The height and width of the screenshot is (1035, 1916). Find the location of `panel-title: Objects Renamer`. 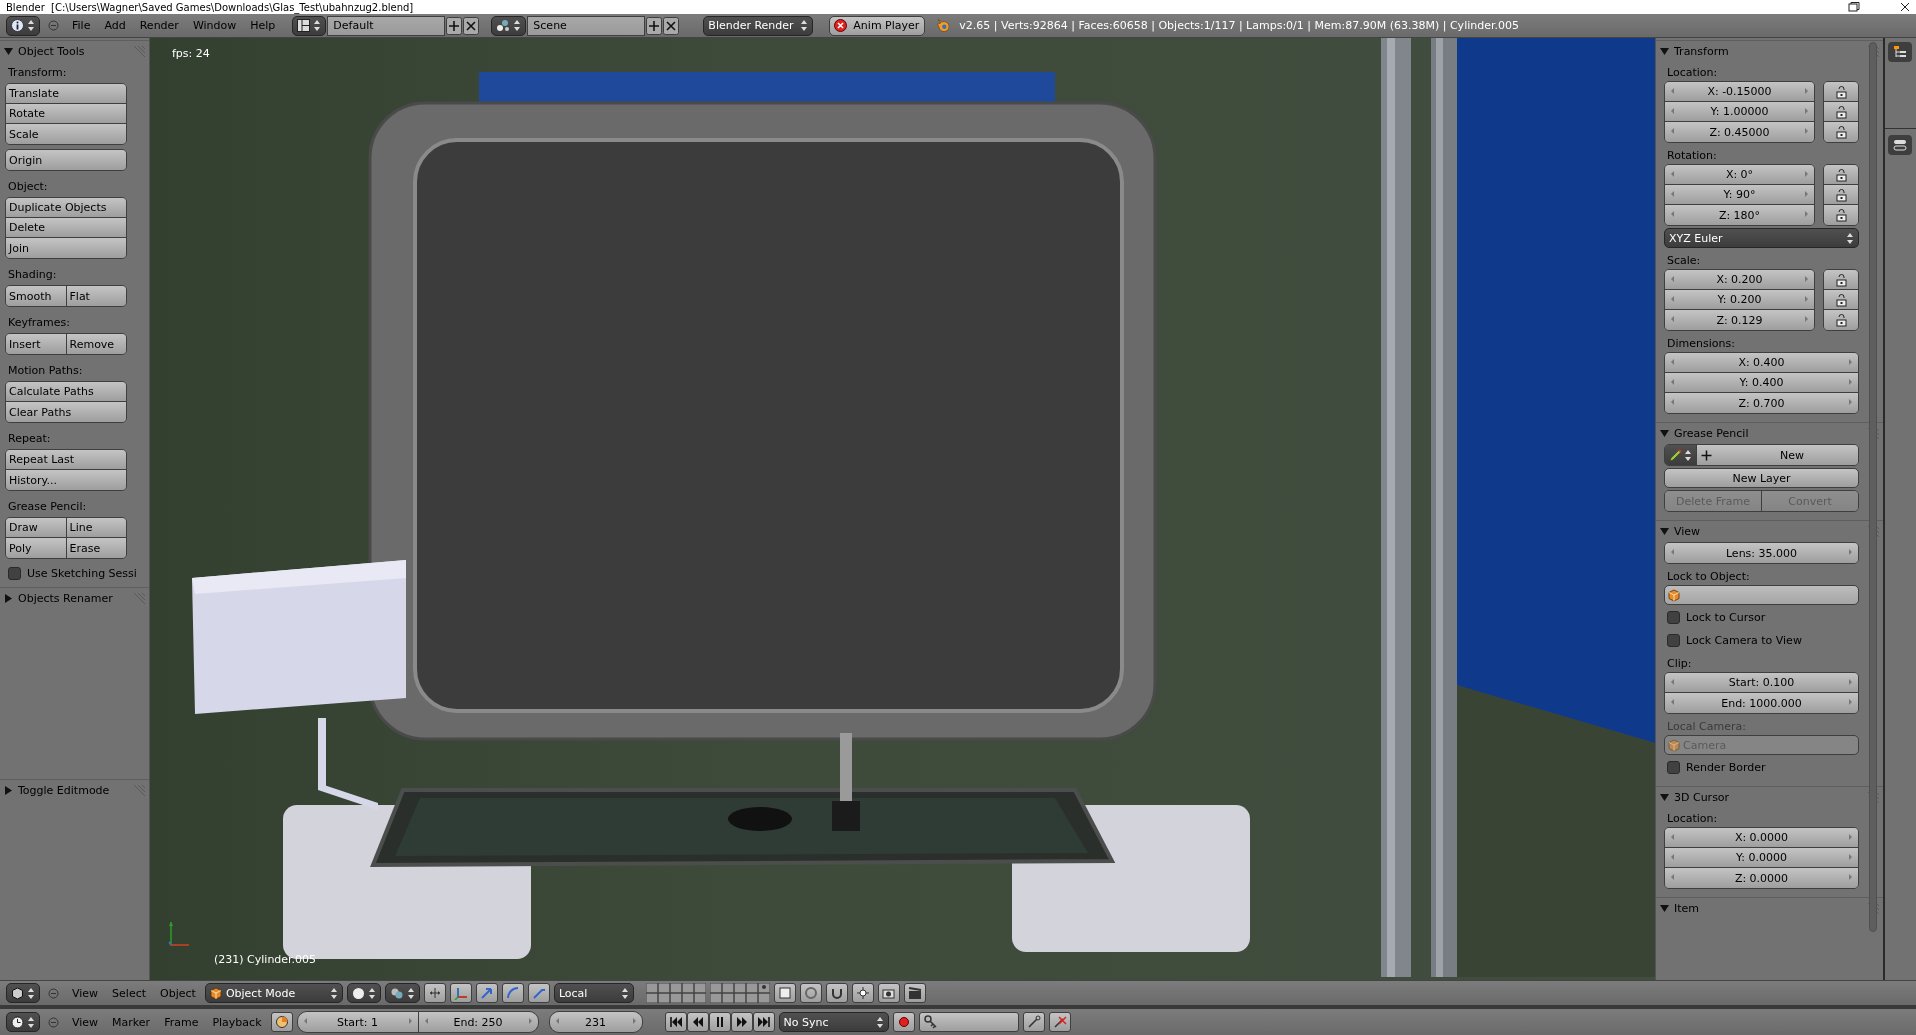

panel-title: Objects Renamer is located at coordinates (65, 598).